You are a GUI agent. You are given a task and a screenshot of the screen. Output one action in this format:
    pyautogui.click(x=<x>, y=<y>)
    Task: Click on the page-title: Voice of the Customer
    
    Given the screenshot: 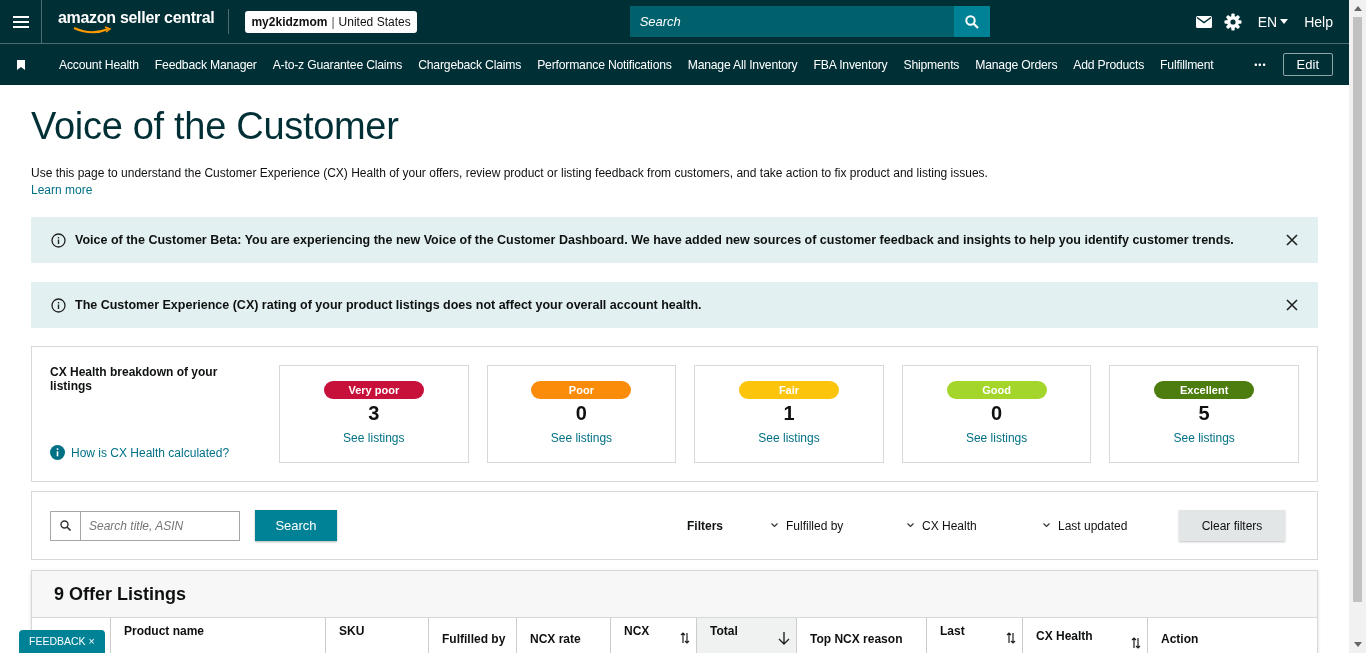 What is the action you would take?
    pyautogui.click(x=215, y=126)
    